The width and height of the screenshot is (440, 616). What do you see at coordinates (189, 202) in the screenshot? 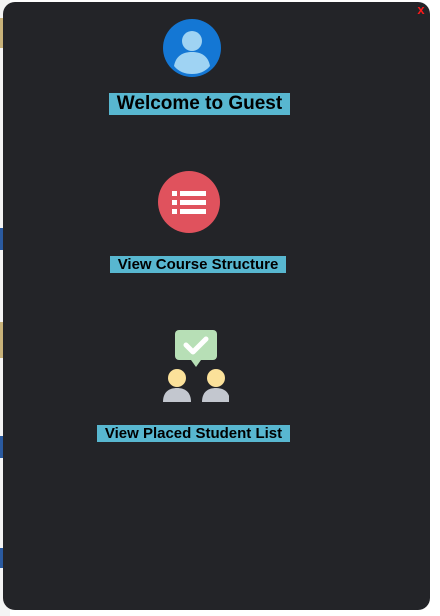
I see `list-icon` at bounding box center [189, 202].